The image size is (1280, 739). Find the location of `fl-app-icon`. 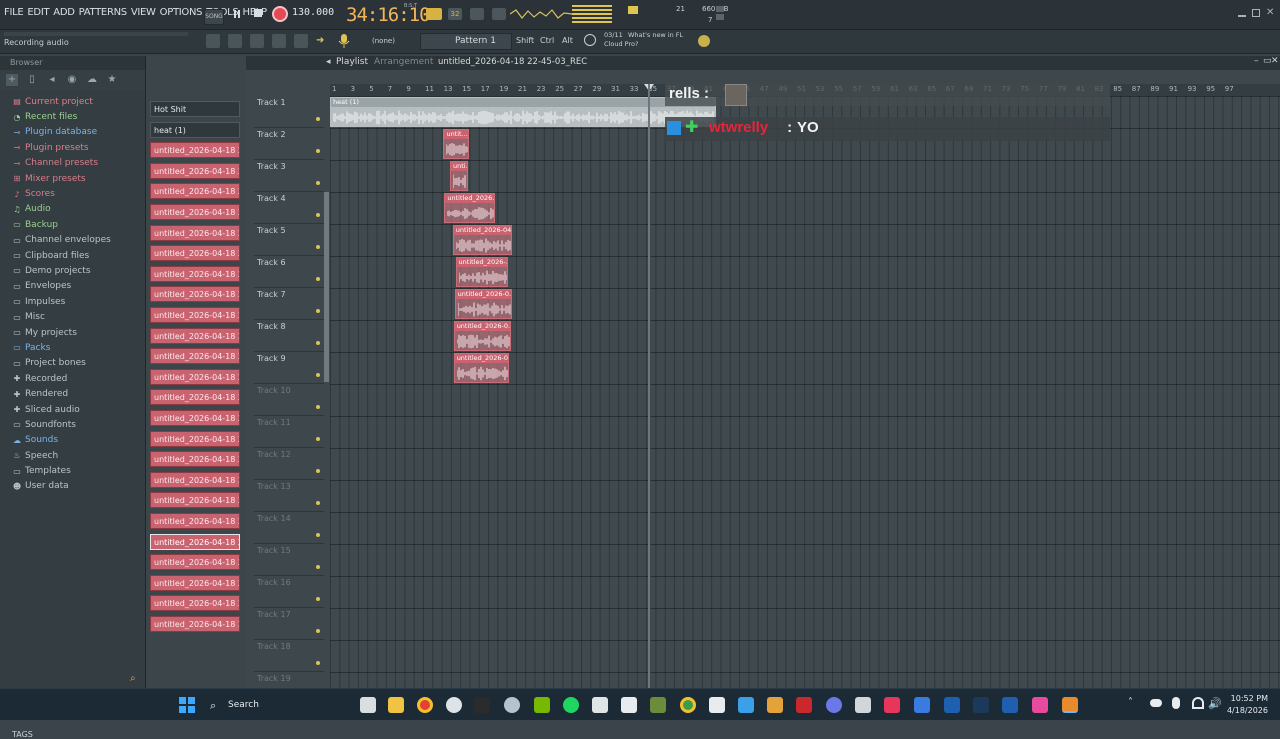

fl-app-icon is located at coordinates (482, 705).